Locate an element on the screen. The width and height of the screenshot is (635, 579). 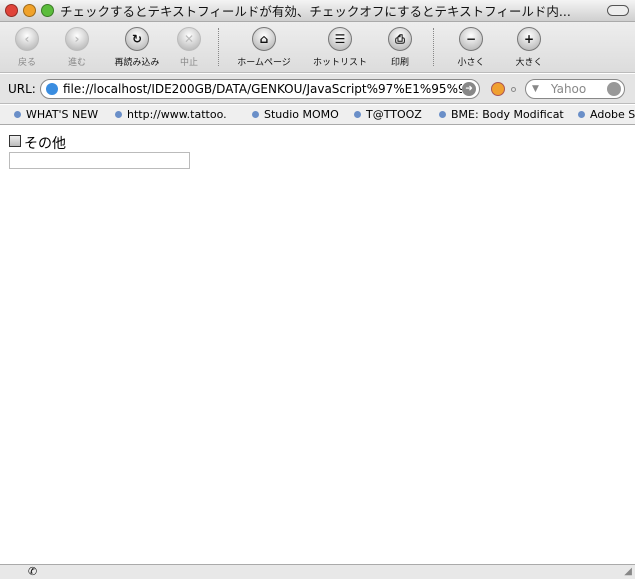
bookmark-label: http://www.tattoo. is located at coordinates (177, 114).